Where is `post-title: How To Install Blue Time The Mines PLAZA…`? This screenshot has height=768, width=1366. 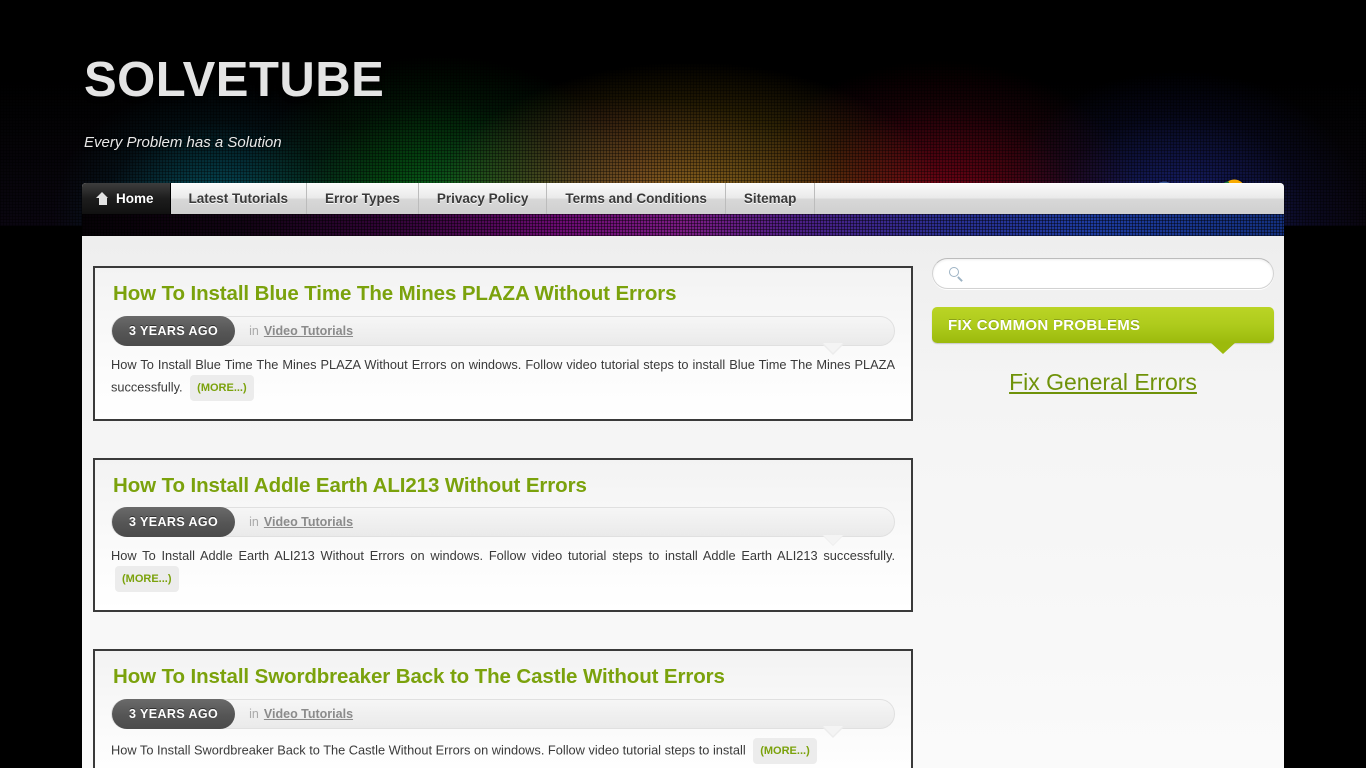
post-title: How To Install Blue Time The Mines PLAZA… is located at coordinates (504, 294).